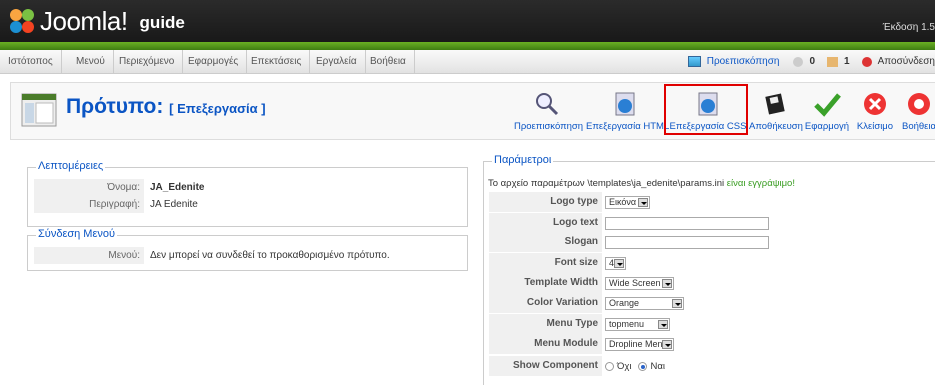 This screenshot has width=935, height=385. I want to click on page-title: Πρότυπο: [ Επεξεργασία ], so click(166, 107).